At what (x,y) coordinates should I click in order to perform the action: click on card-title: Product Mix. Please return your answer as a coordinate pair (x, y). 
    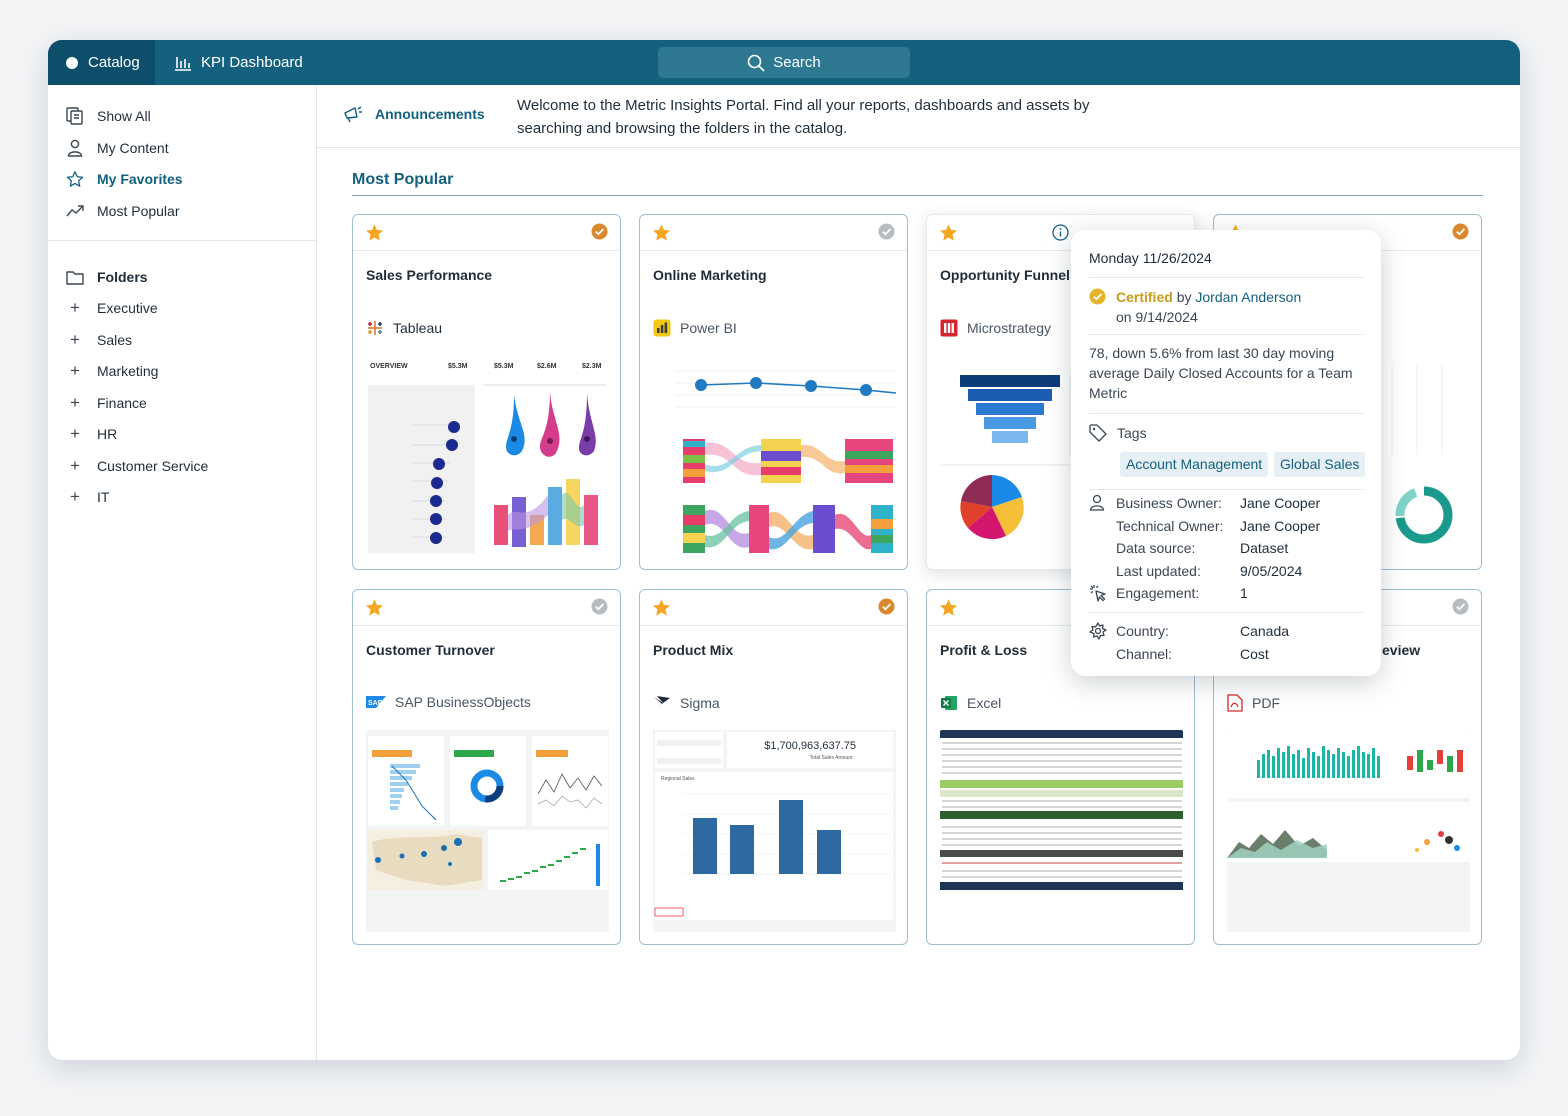
    Looking at the image, I should click on (693, 650).